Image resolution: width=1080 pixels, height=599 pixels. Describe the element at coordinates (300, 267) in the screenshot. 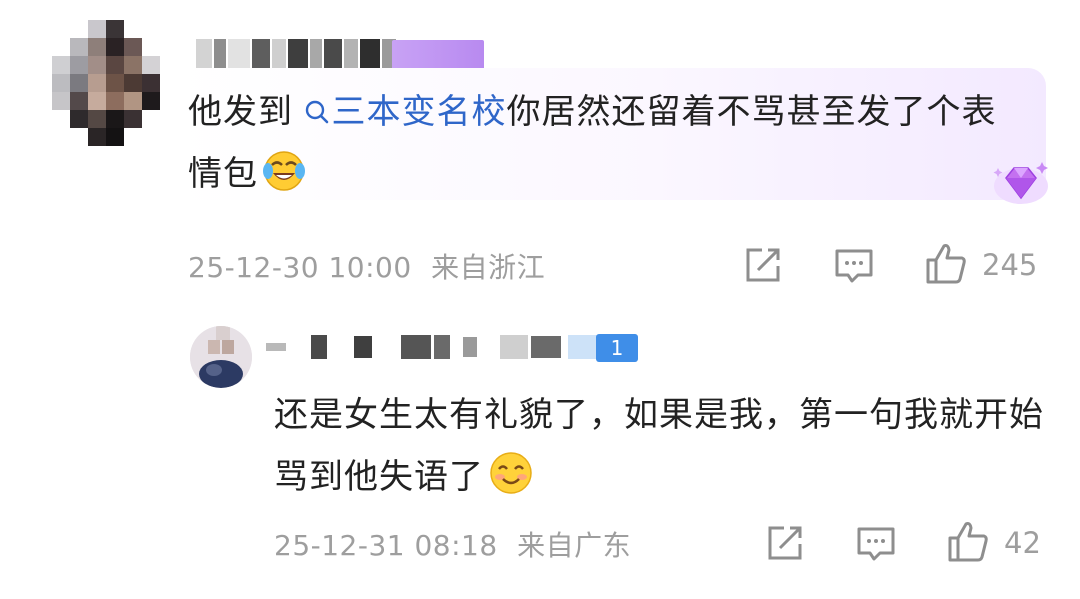

I see `timestamp: 25-12-30 10:00` at that location.